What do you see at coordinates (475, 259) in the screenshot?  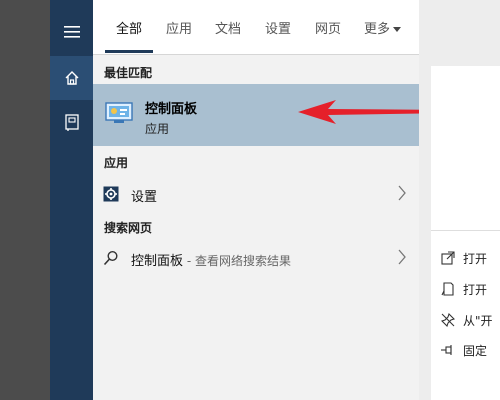 I see `action-open-label: 打开` at bounding box center [475, 259].